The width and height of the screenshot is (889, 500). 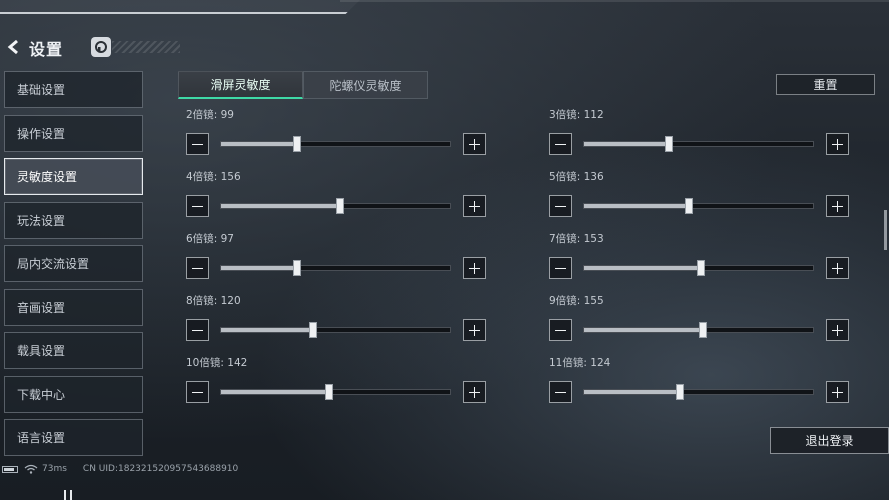 What do you see at coordinates (336, 259) in the screenshot?
I see `sensitivity-slider-group: 6倍镜: 97` at bounding box center [336, 259].